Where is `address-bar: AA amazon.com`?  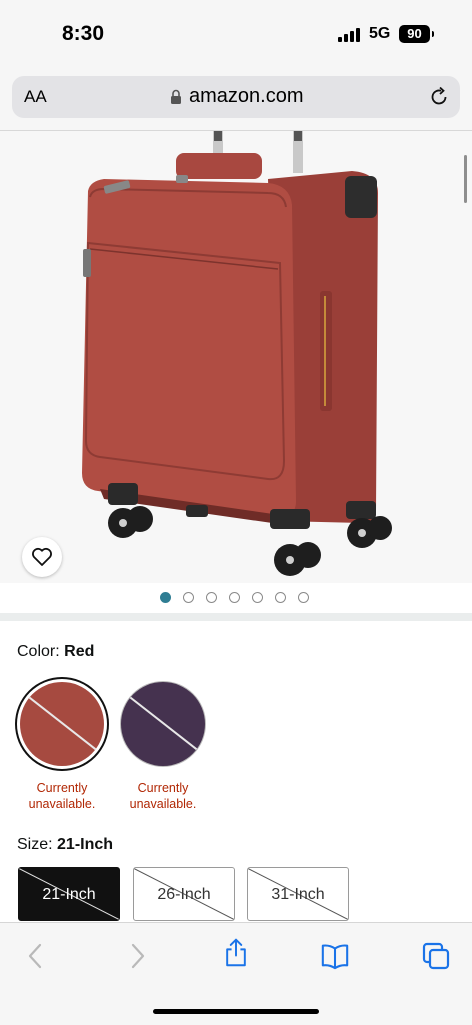
address-bar: AA amazon.com is located at coordinates (236, 97).